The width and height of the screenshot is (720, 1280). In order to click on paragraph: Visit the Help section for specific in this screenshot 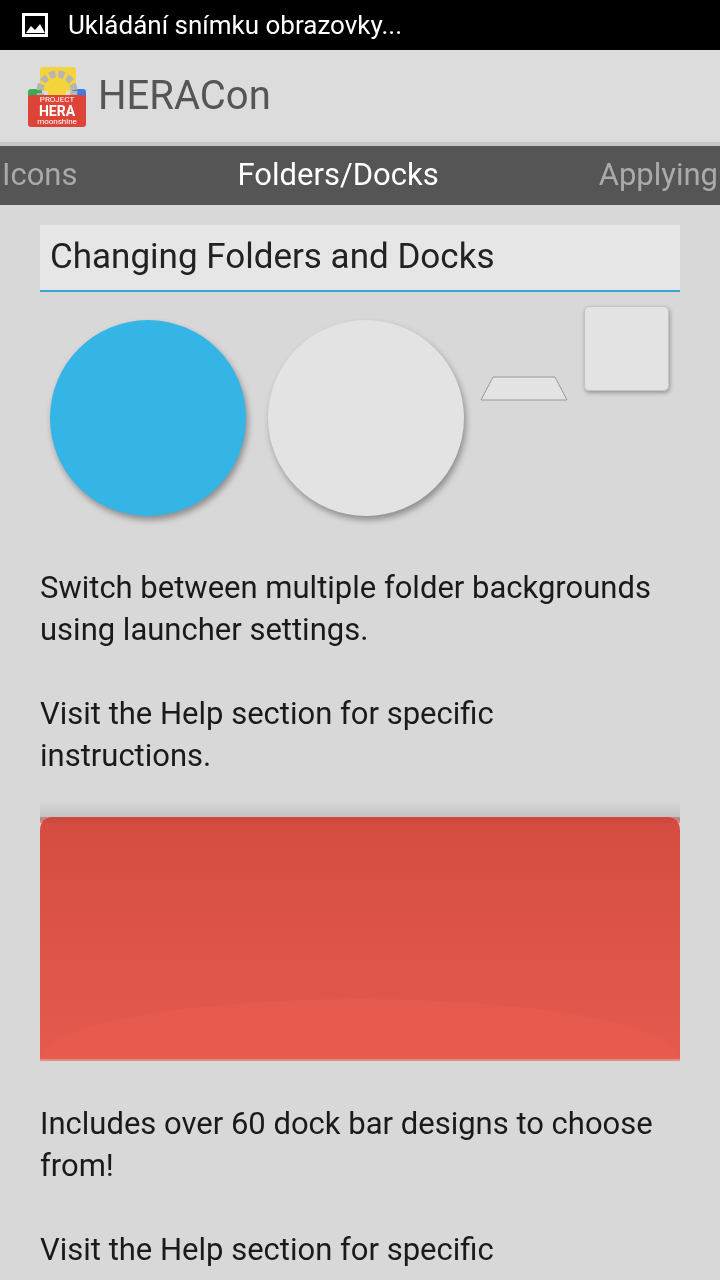, I will do `click(267, 1250)`.